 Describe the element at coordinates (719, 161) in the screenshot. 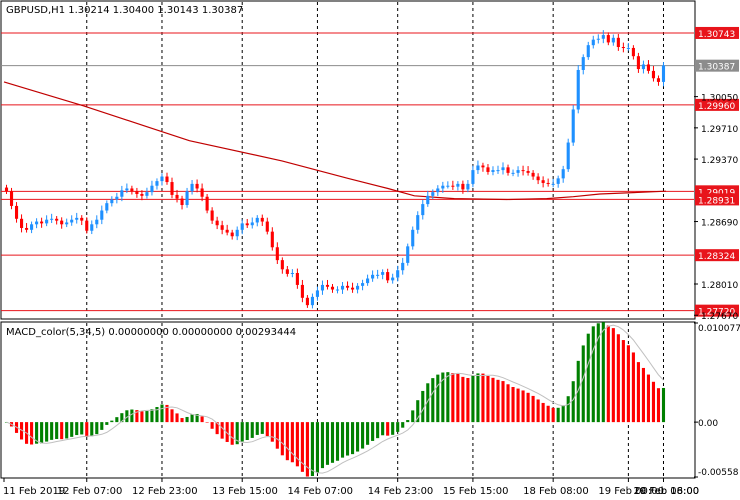

I see `price-tick-label: 1.29370` at that location.